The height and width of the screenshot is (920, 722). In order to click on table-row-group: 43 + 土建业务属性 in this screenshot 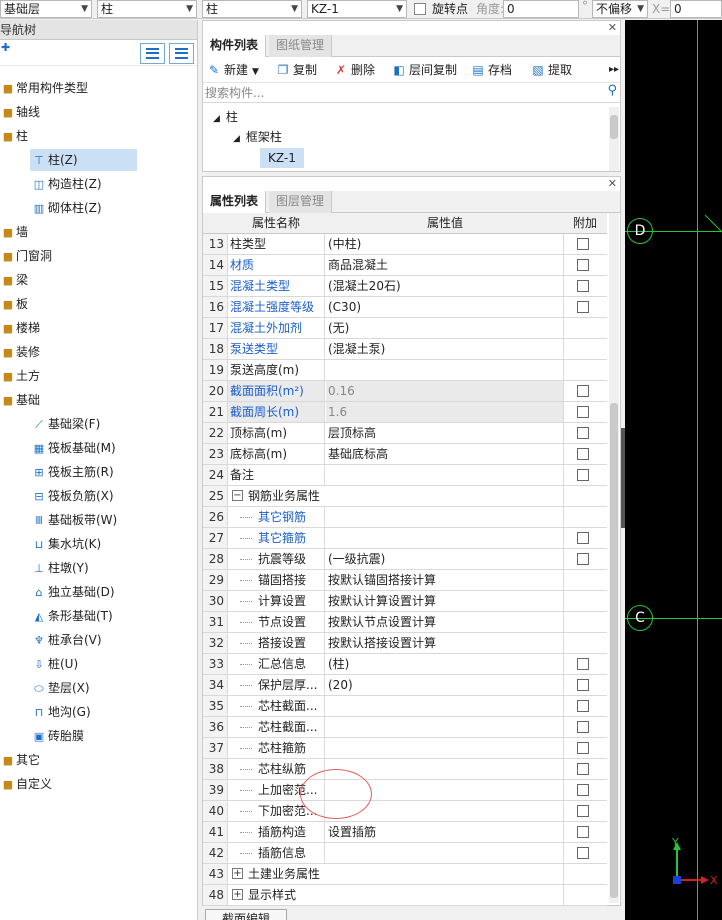, I will do `click(405, 874)`.